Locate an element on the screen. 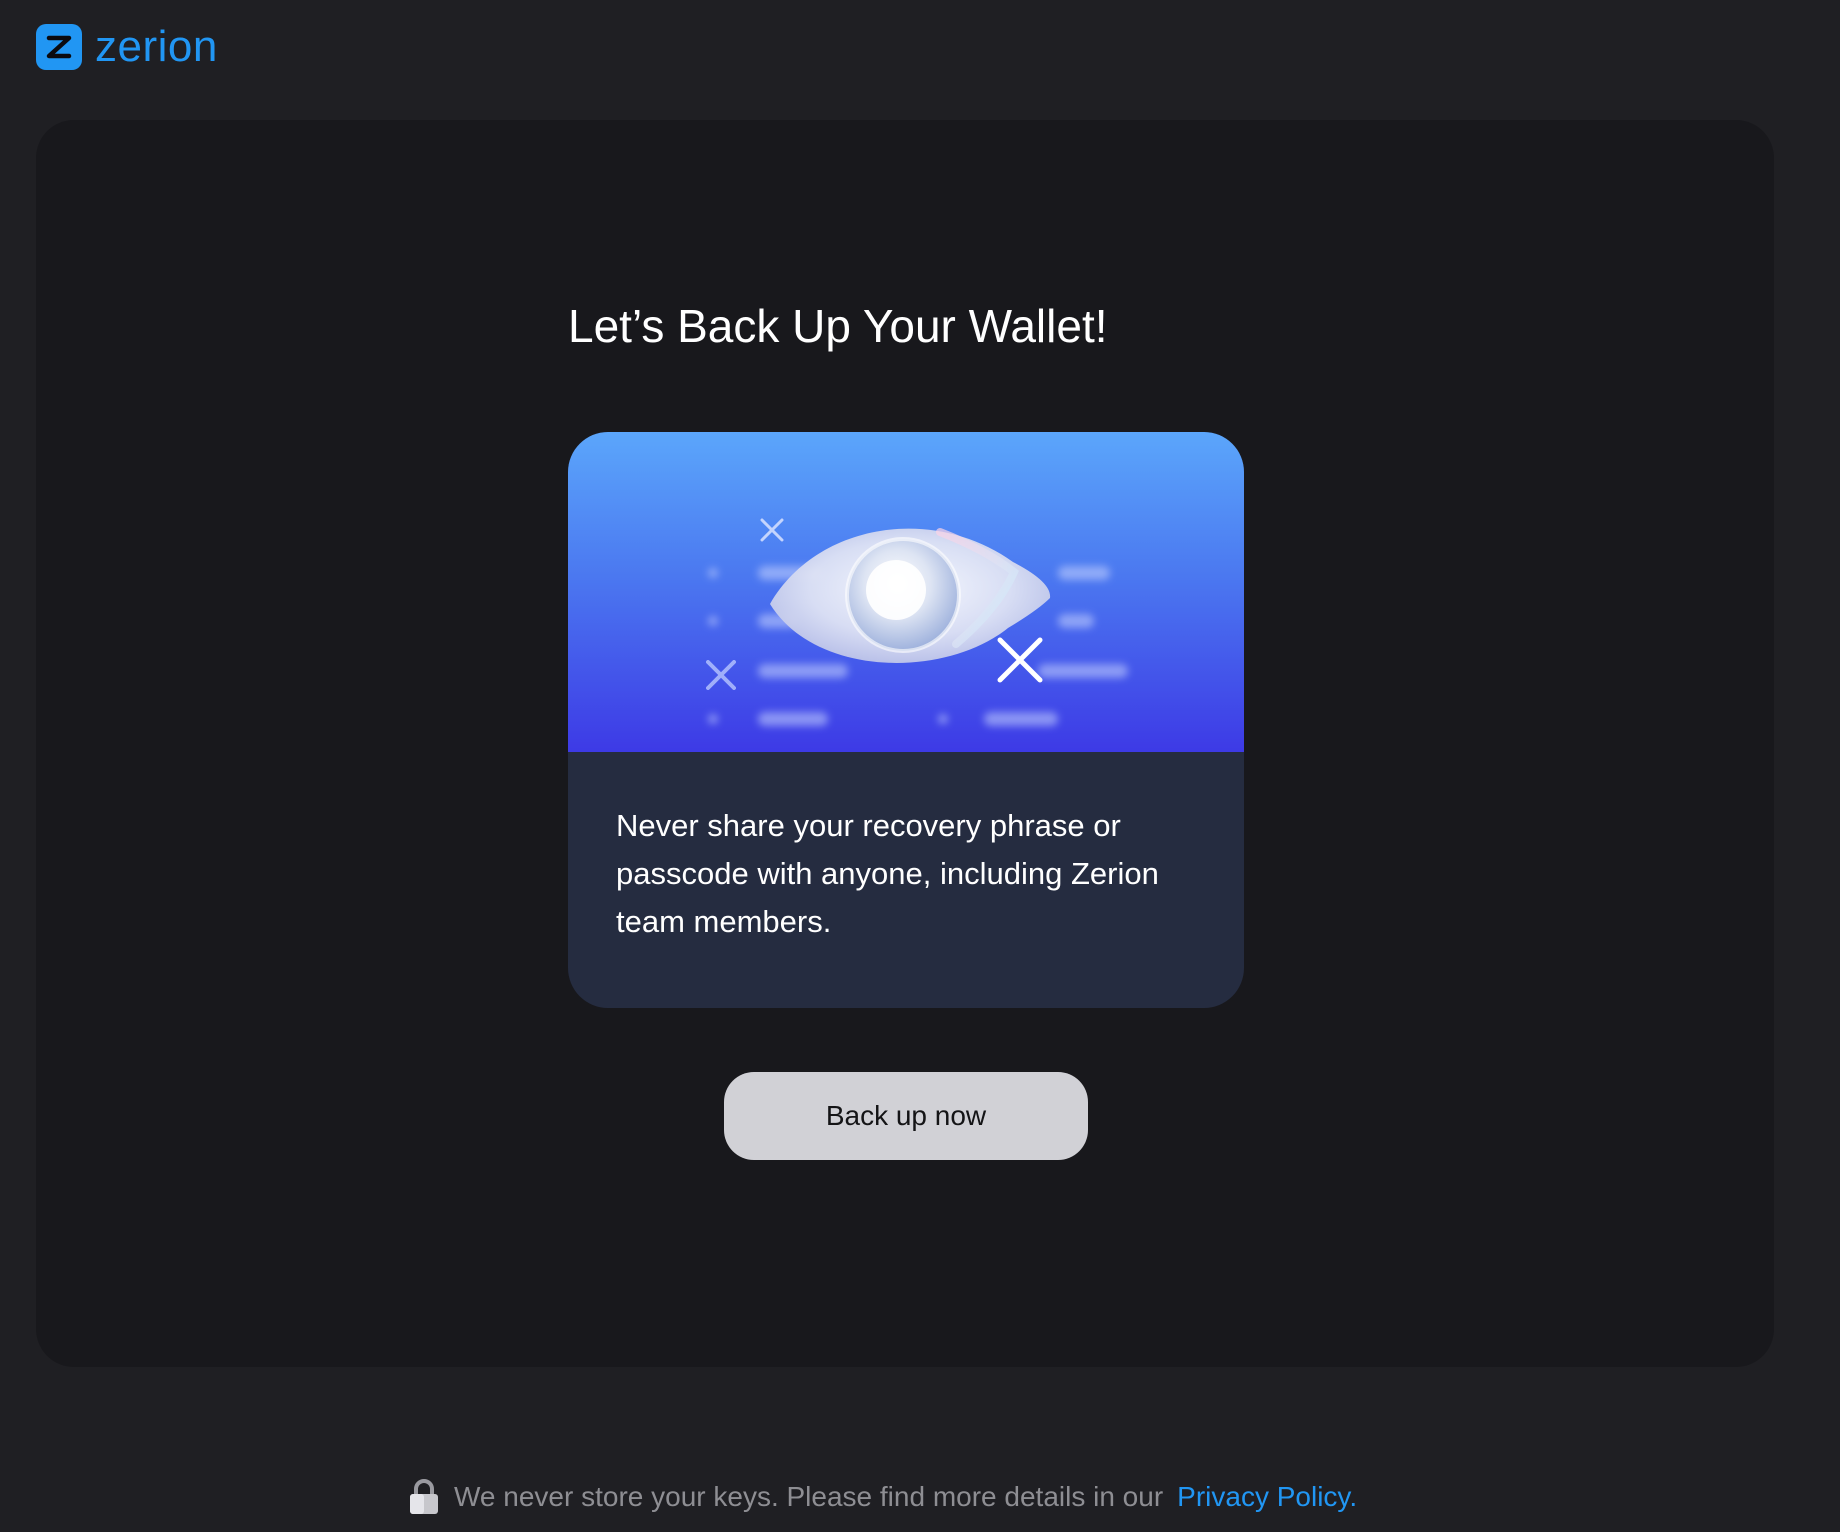  privacy-policy-link: Privacy Policy. is located at coordinates (1267, 1497).